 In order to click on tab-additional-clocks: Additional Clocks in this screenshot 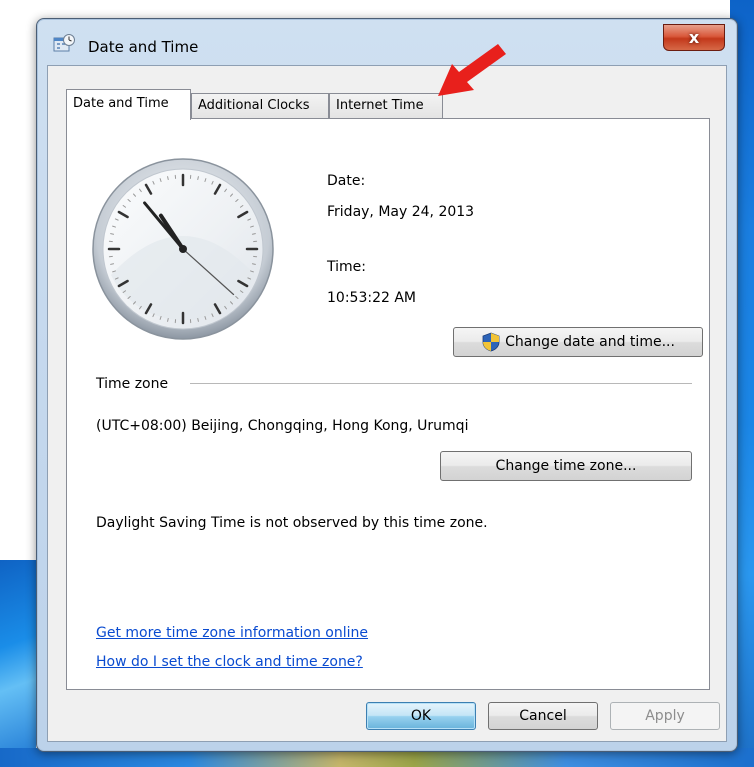, I will do `click(260, 106)`.